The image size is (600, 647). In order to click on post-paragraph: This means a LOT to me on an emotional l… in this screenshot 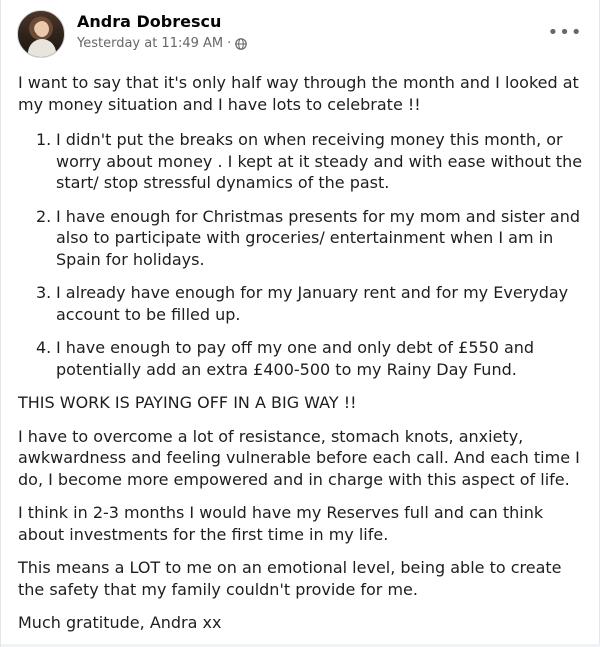, I will do `click(290, 578)`.